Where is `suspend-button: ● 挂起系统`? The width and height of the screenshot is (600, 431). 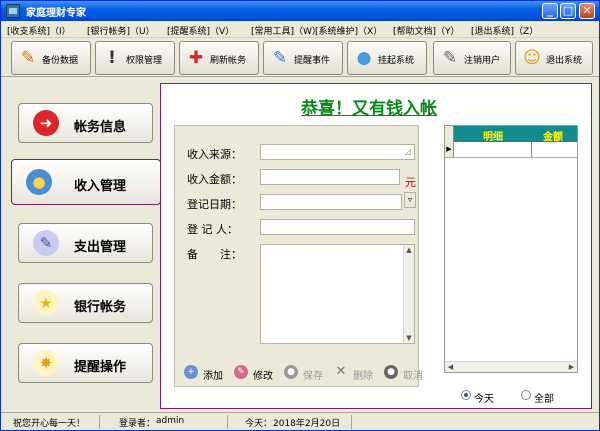
suspend-button: ● 挂起系统 is located at coordinates (387, 58).